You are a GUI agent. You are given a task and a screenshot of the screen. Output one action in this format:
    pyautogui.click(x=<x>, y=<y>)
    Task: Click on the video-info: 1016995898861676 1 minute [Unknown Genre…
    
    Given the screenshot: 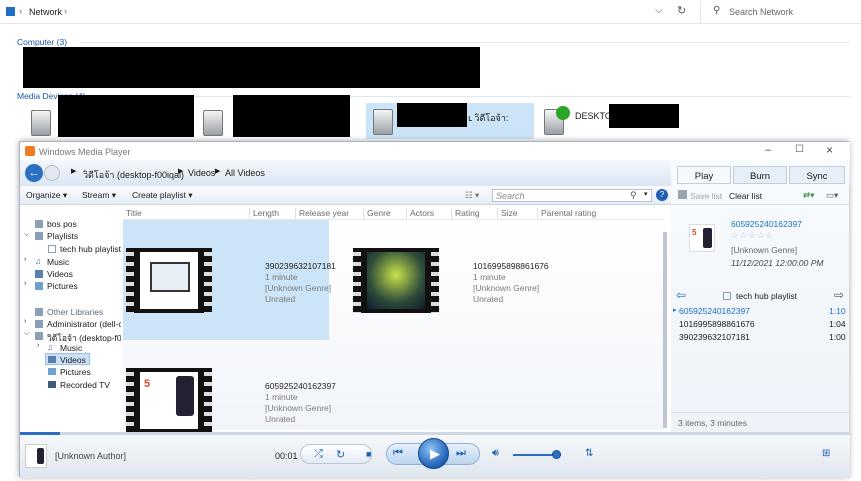 What is the action you would take?
    pyautogui.click(x=511, y=283)
    